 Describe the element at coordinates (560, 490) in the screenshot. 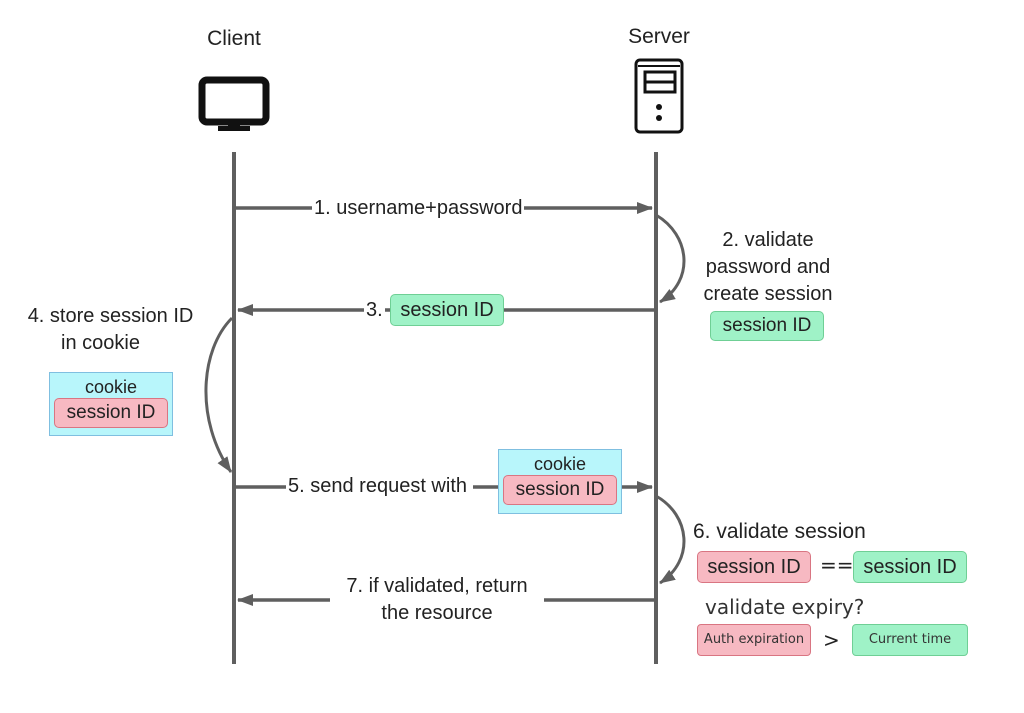

I see `step5-session-id-token: session ID` at that location.